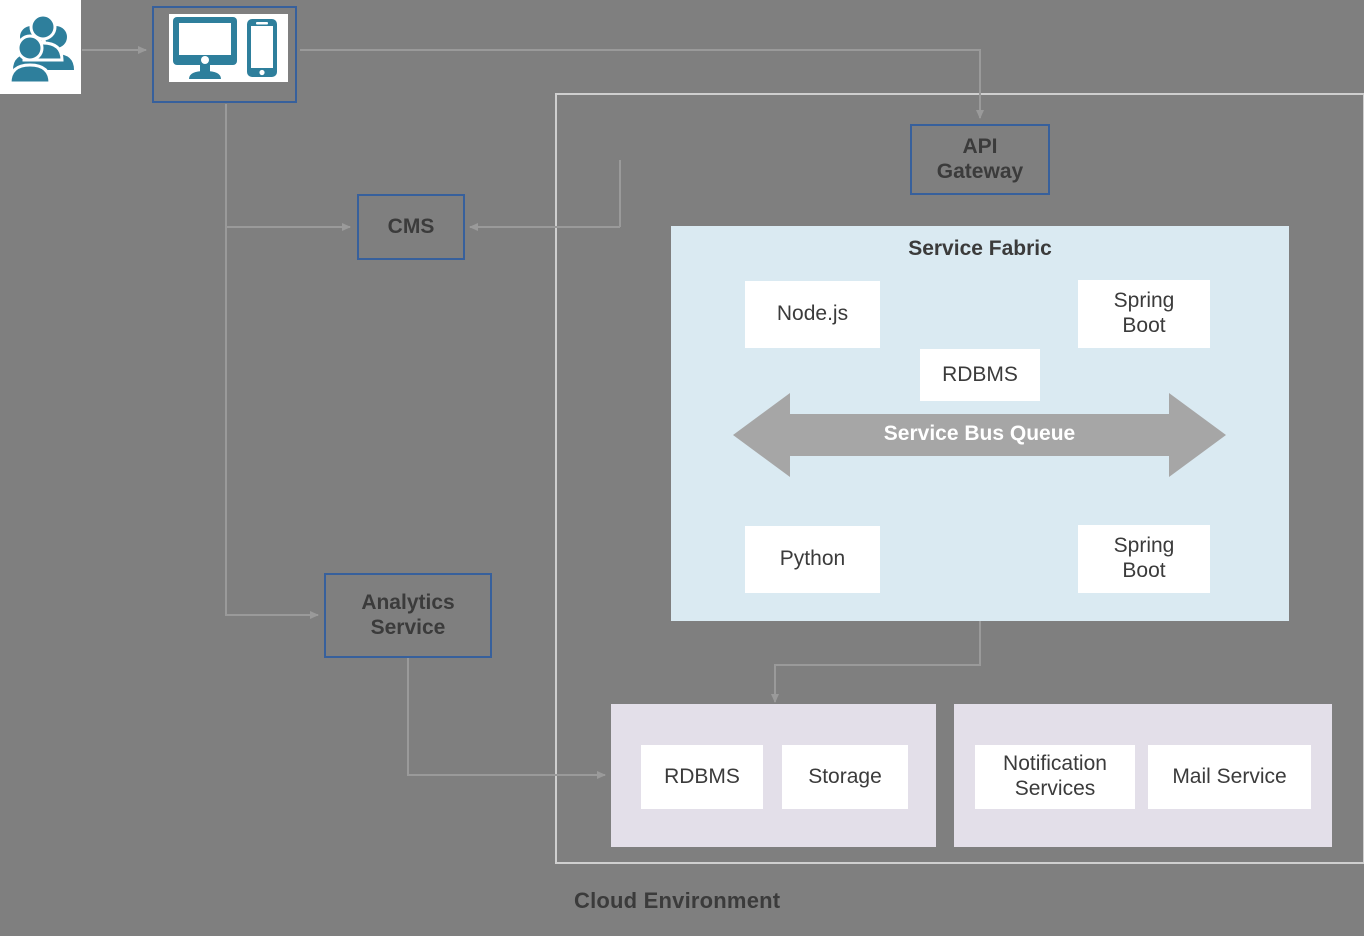  I want to click on connector-devices-to-cms, so click(288, 167).